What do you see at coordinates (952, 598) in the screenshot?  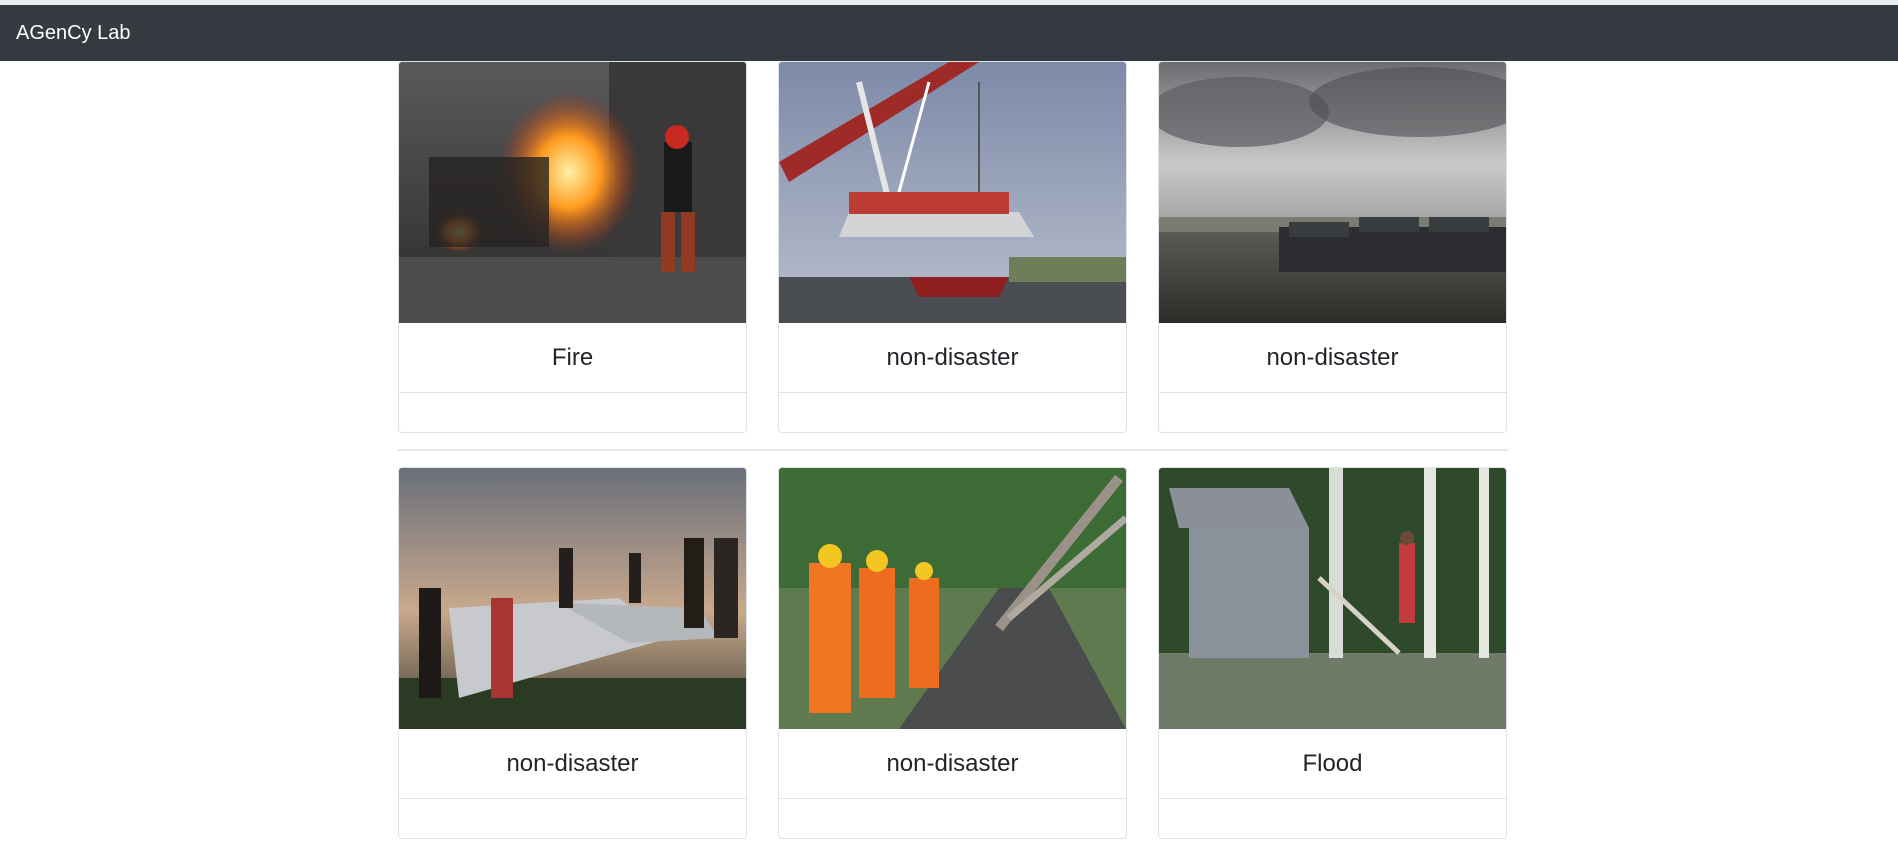 I see `rescue-workers-fallen-tree-image` at bounding box center [952, 598].